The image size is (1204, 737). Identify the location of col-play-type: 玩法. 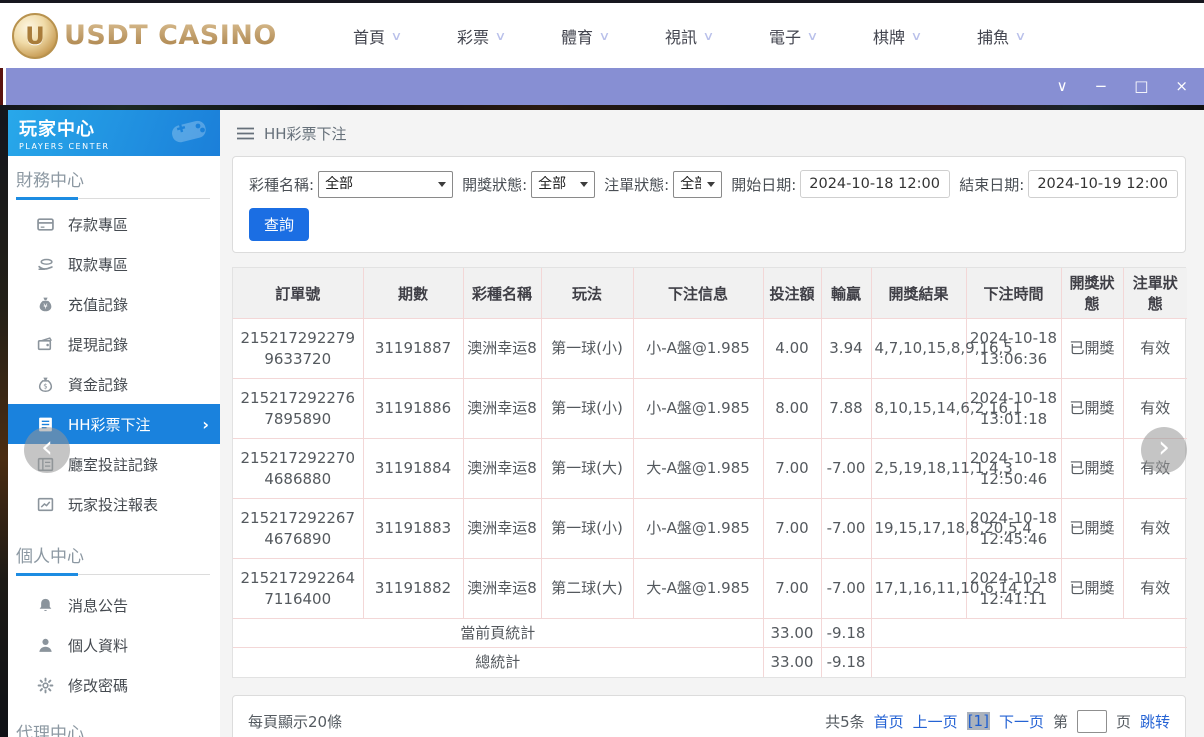
(587, 293).